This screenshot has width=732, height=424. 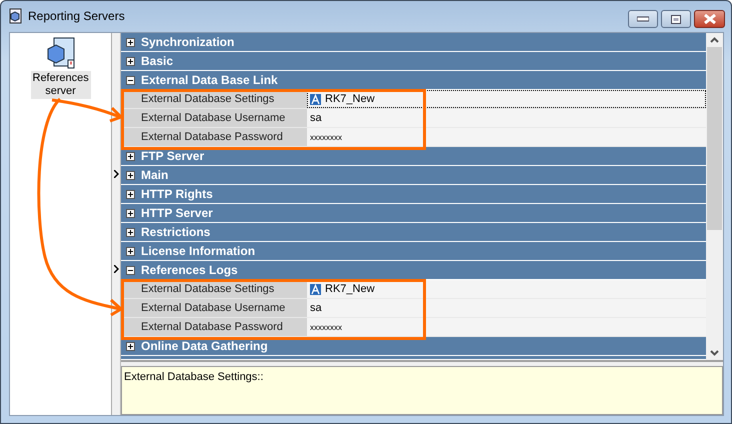 I want to click on category-header: Synchronization, so click(x=413, y=42).